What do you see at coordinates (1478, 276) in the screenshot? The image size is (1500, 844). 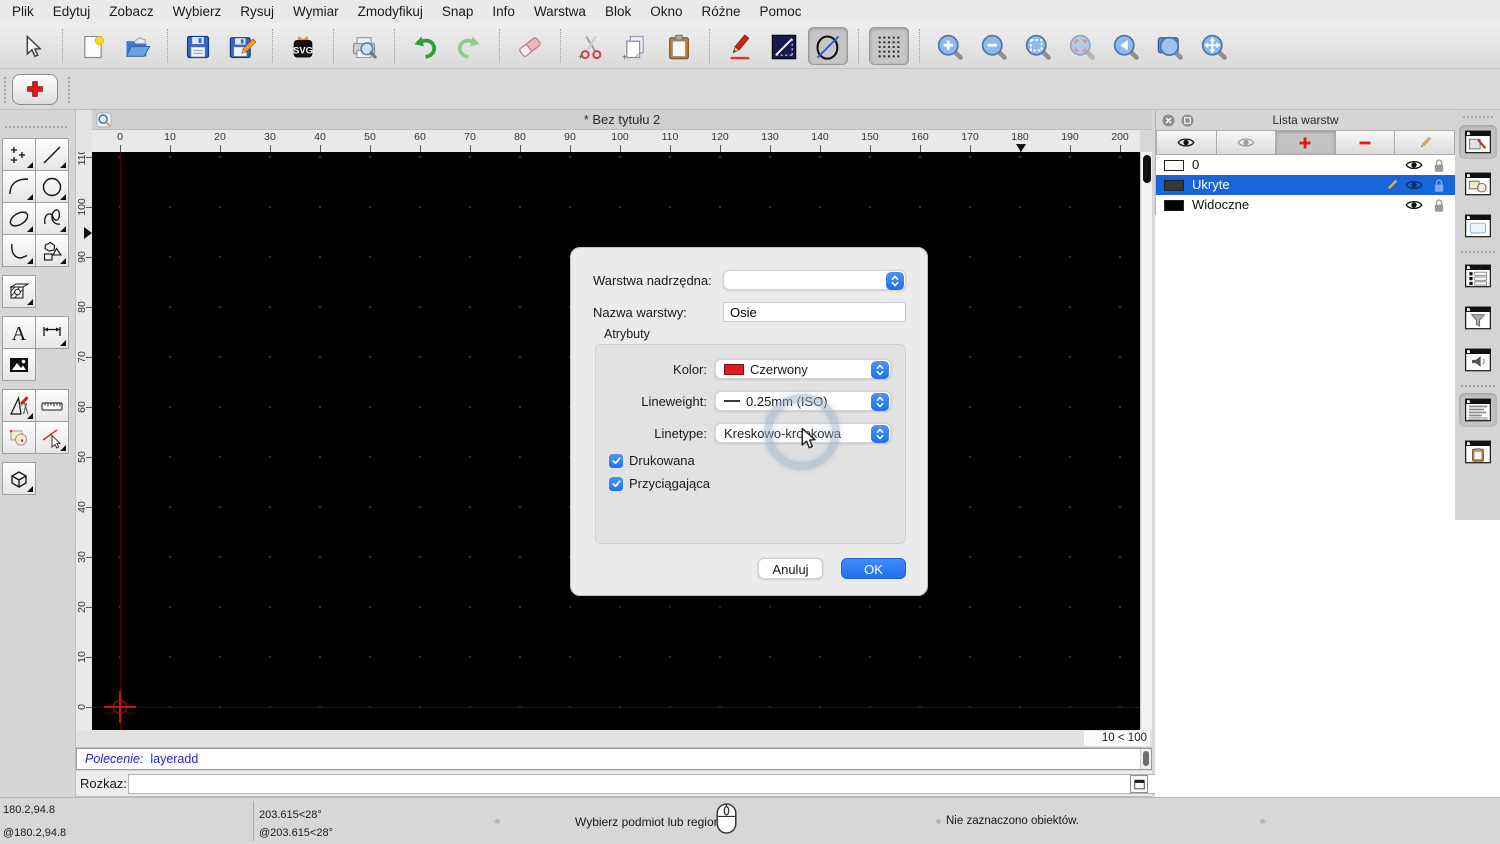 I see `dock-command-list-button` at bounding box center [1478, 276].